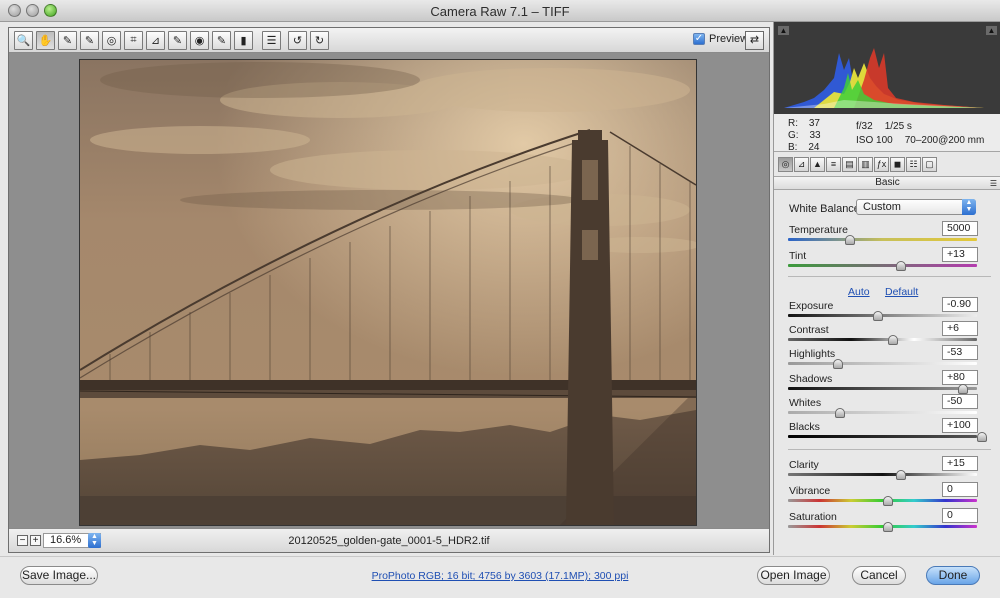 The image size is (1000, 598). I want to click on filename-label: 20120525_golden-gate_0001-5_HDR2.tif, so click(389, 541).